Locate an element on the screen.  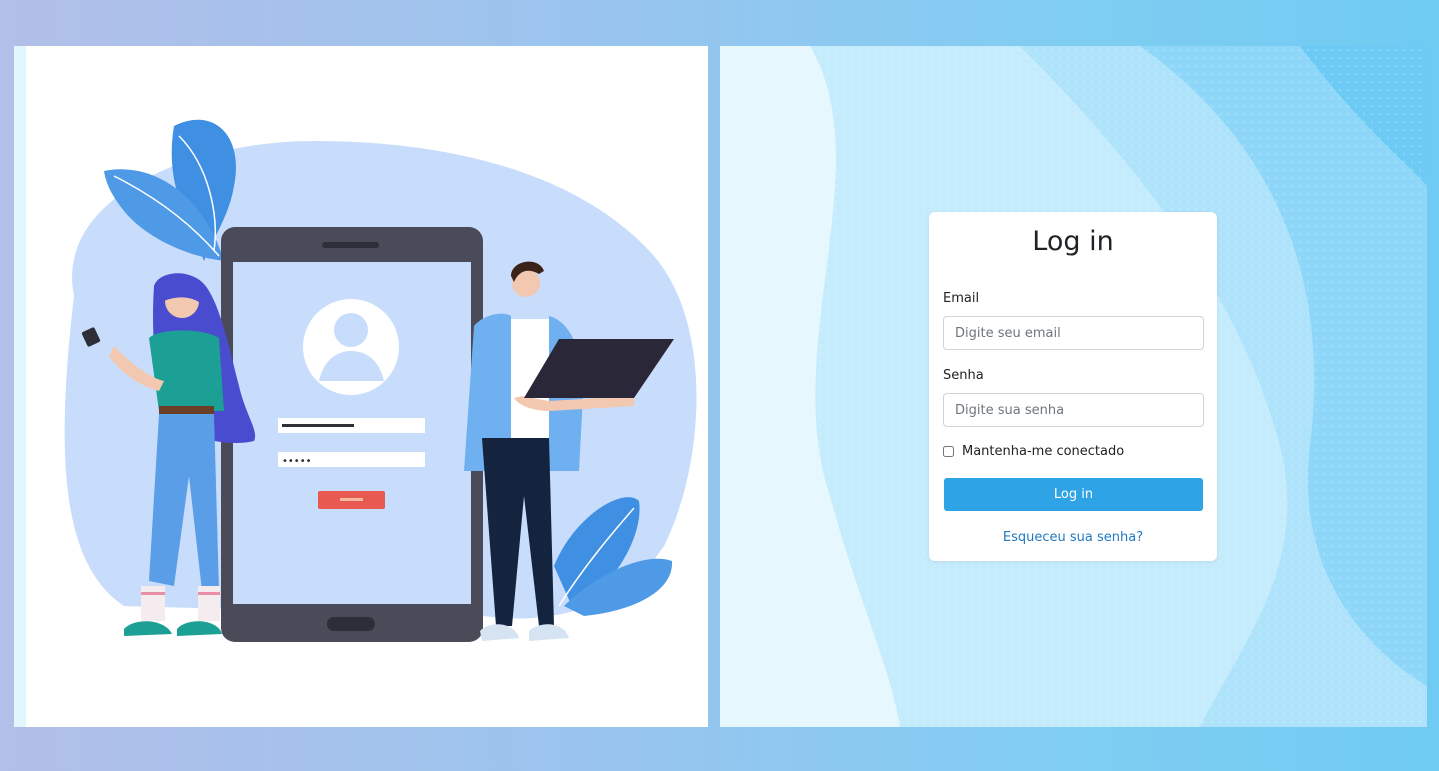
login-title: Log in is located at coordinates (1073, 241).